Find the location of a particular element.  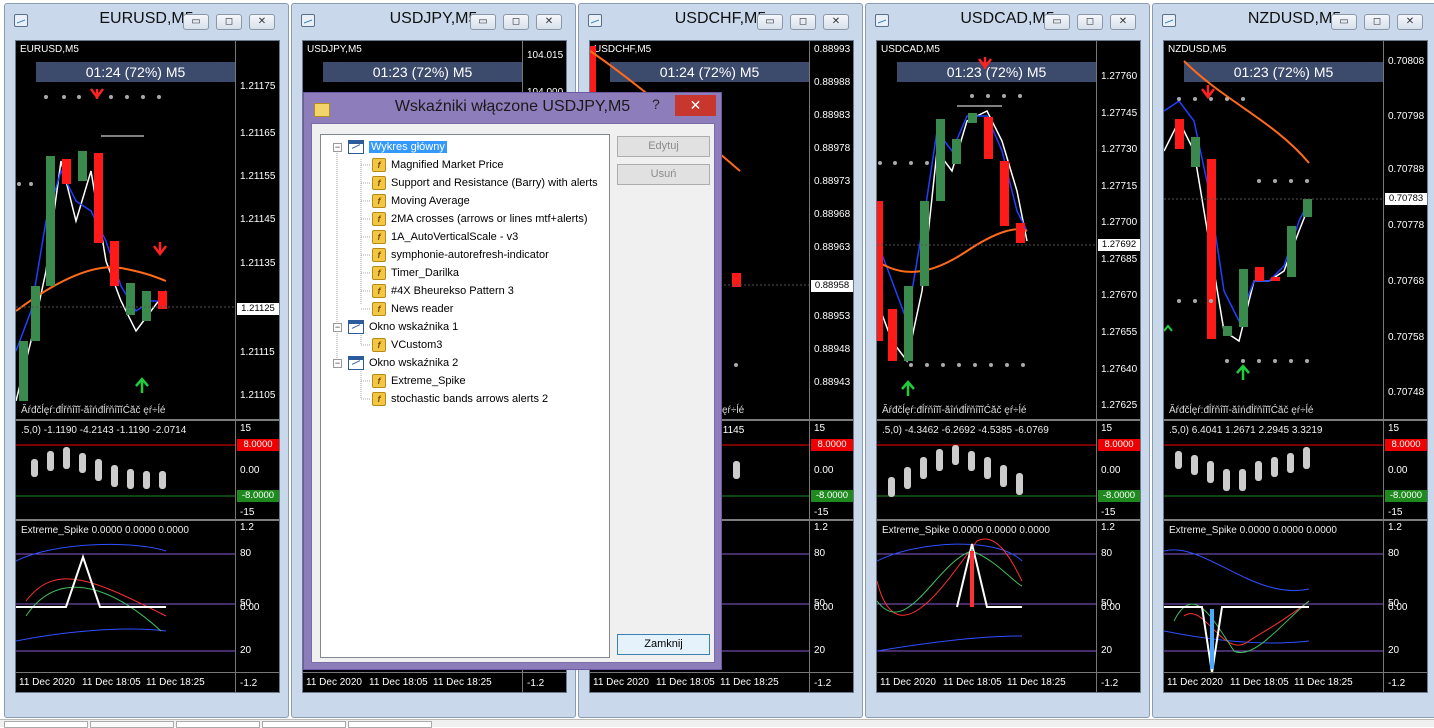

delete-button: Usuń is located at coordinates (663, 174).